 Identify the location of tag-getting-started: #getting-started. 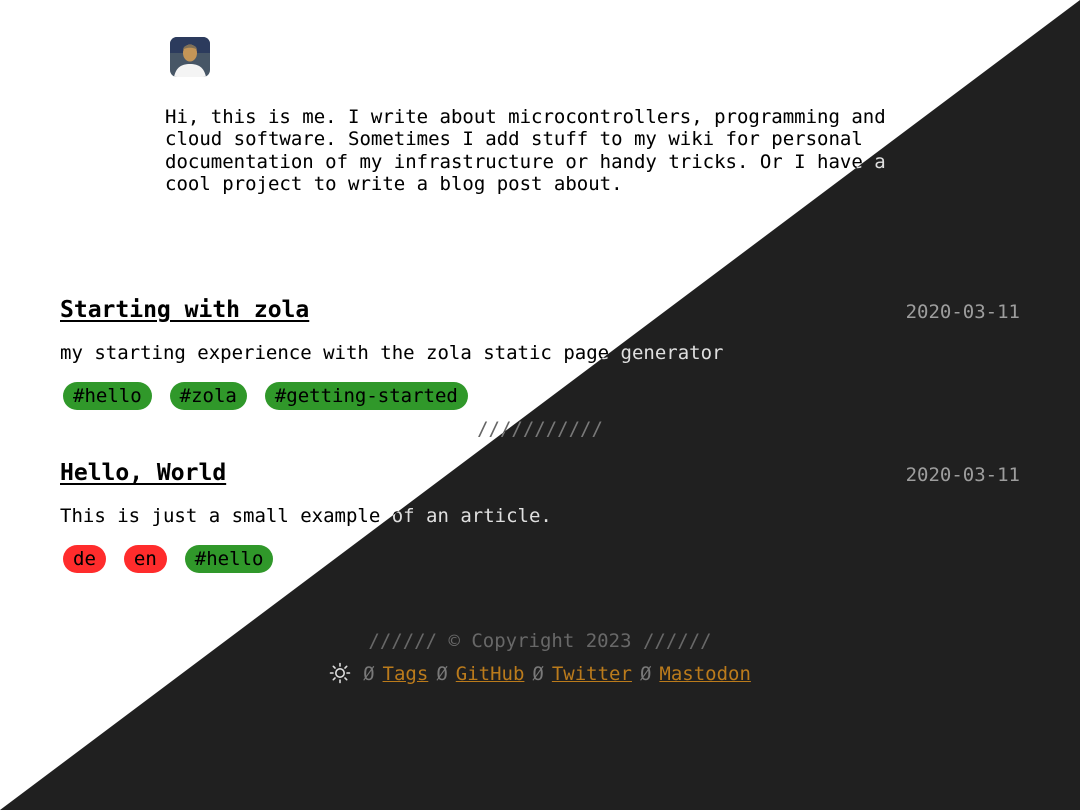
(366, 396).